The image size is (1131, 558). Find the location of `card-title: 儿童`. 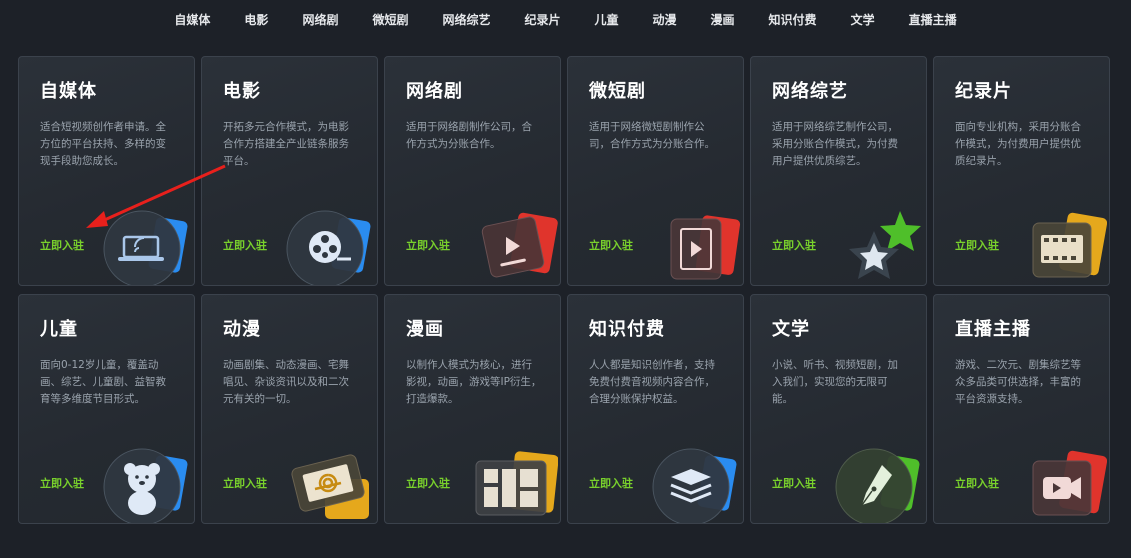

card-title: 儿童 is located at coordinates (59, 329).